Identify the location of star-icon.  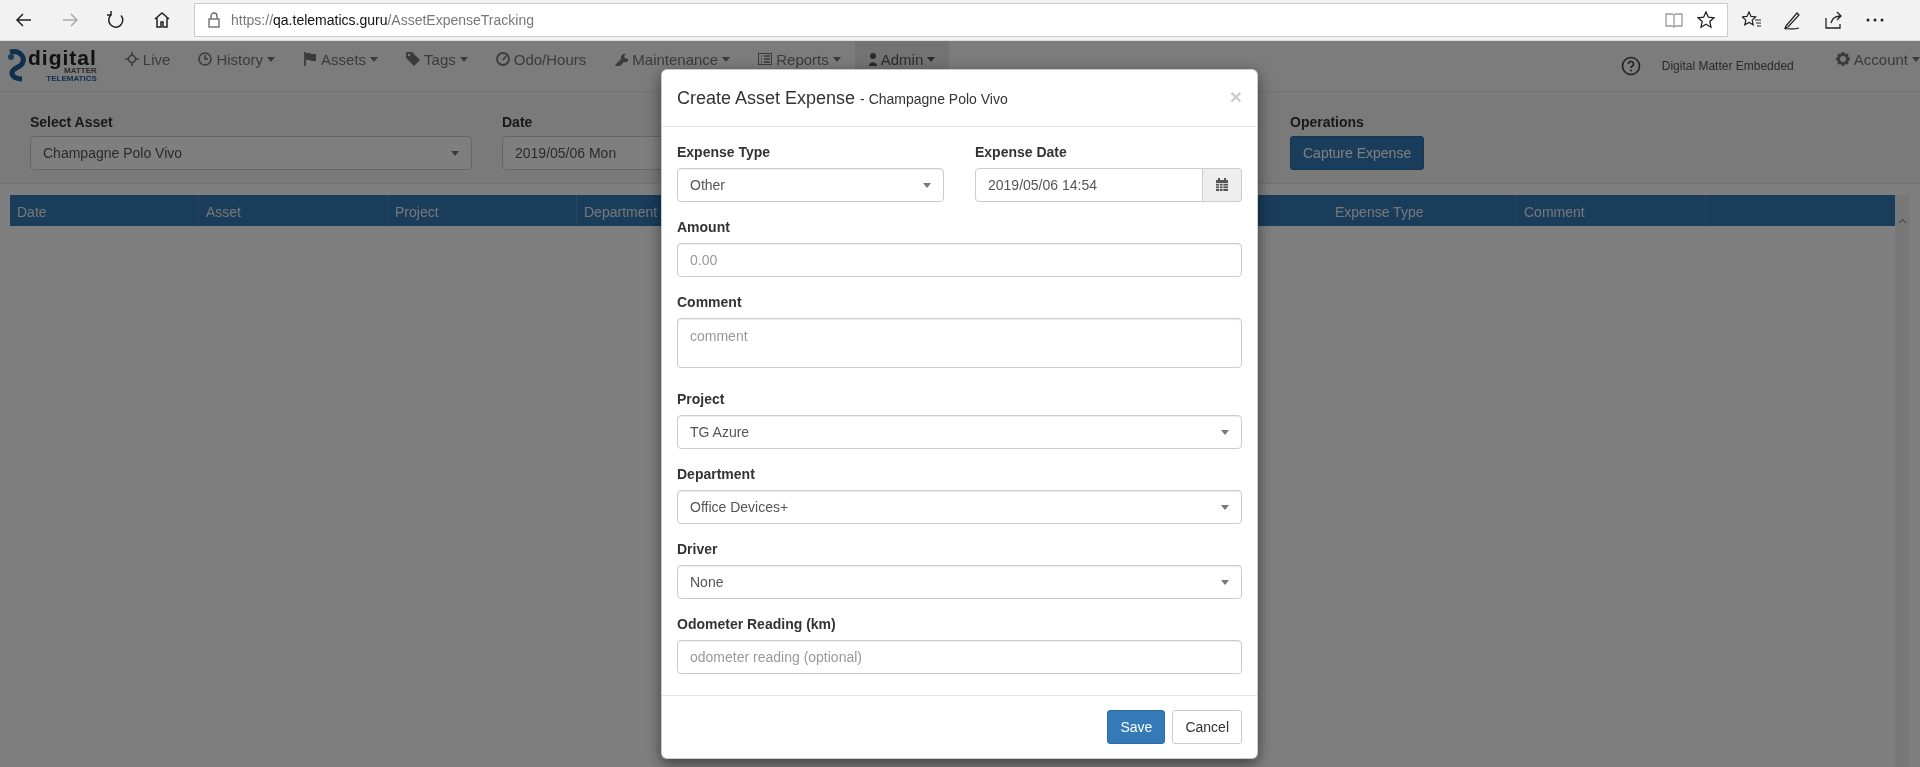
(1706, 20).